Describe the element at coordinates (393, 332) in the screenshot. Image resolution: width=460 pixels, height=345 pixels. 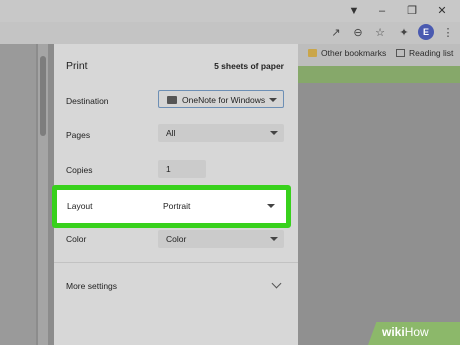
I see `watermark-part1: wiki` at that location.